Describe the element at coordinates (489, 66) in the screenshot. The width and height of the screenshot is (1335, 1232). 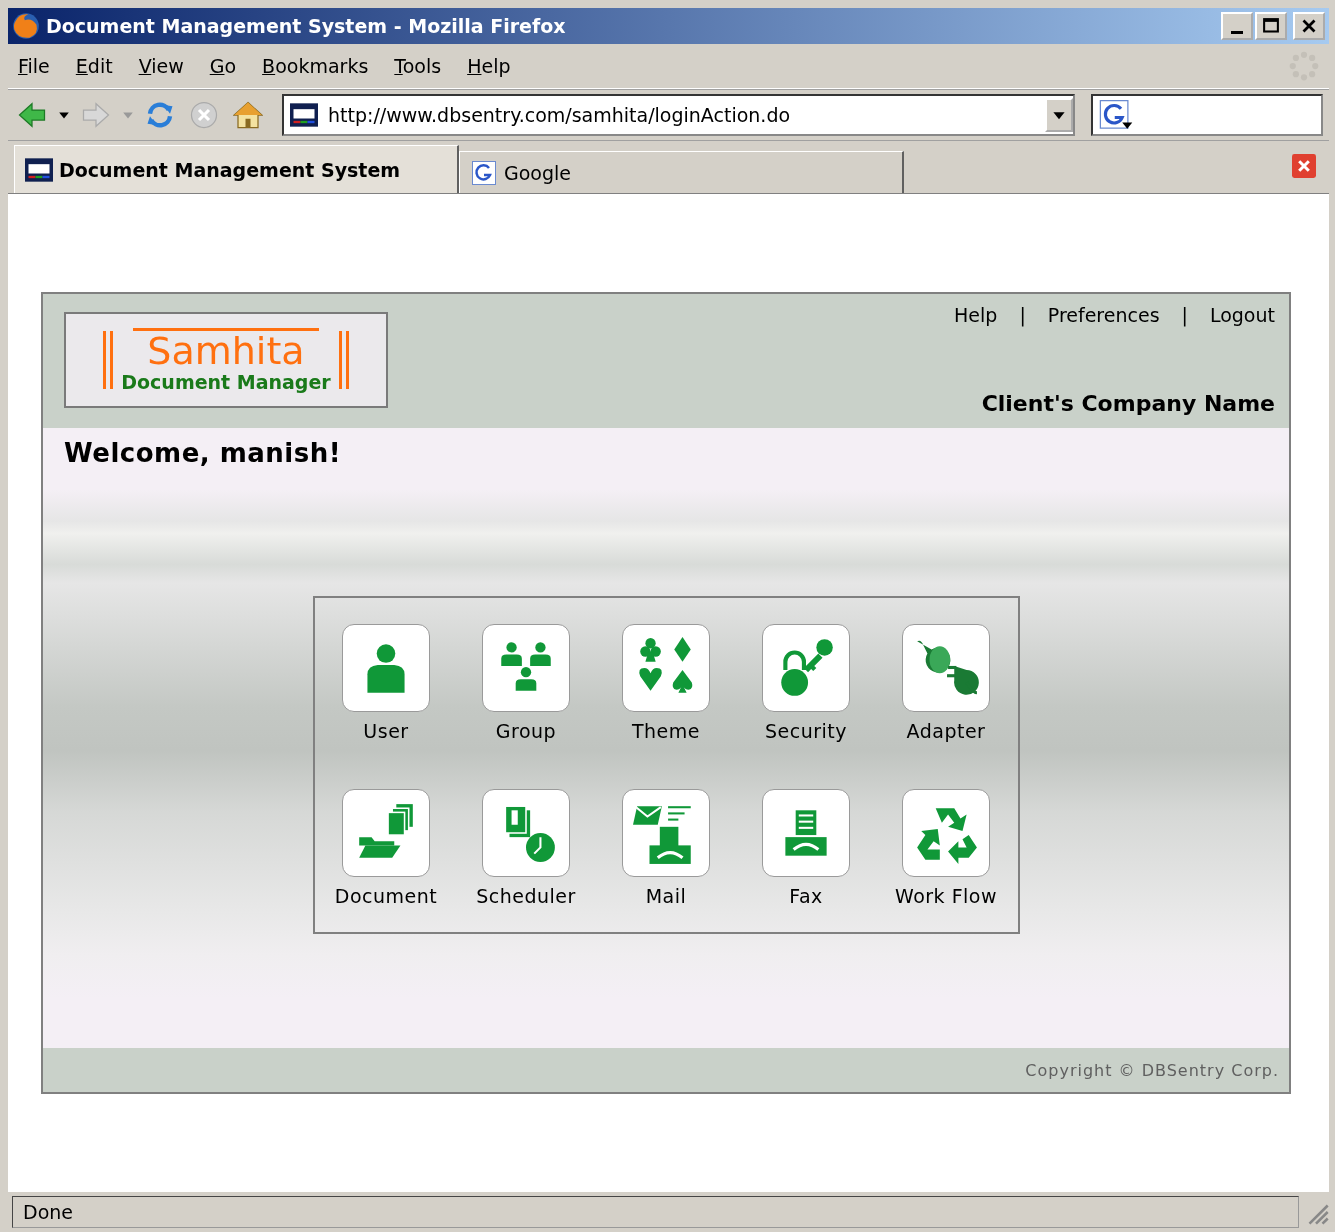
I see `menu-item: Help` at that location.